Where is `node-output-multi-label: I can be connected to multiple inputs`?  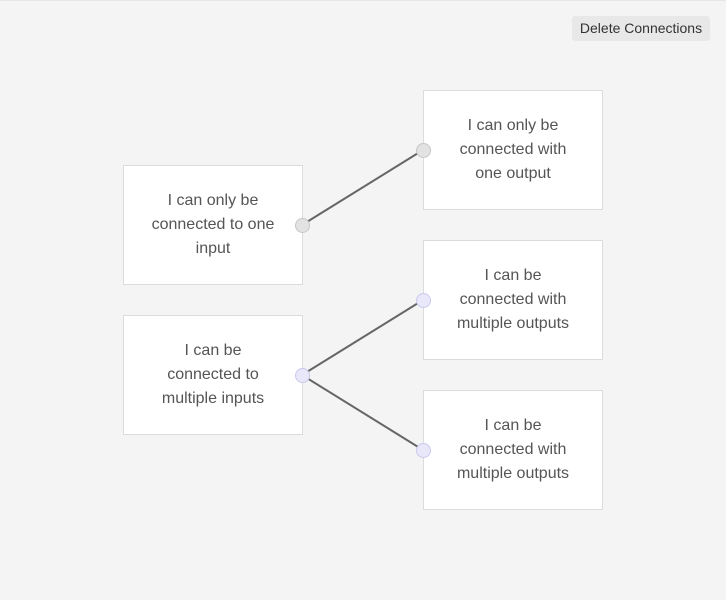
node-output-multi-label: I can be connected to multiple inputs is located at coordinates (213, 374).